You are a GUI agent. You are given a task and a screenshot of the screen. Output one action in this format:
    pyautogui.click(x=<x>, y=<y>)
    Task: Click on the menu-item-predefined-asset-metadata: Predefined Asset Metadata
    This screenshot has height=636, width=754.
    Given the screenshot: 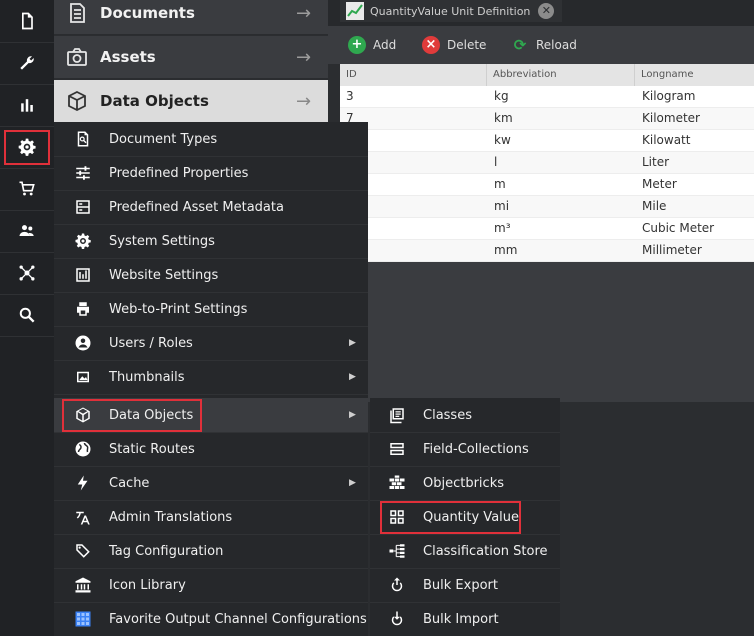 What is the action you would take?
    pyautogui.click(x=211, y=207)
    